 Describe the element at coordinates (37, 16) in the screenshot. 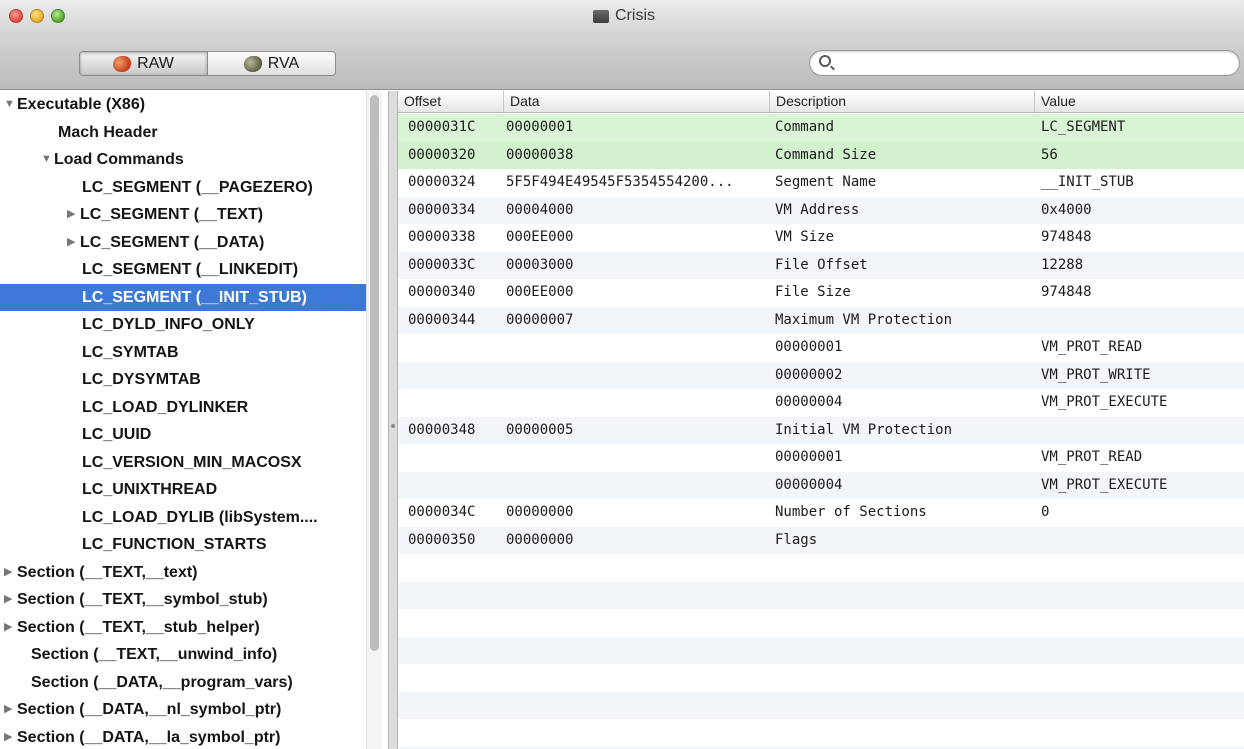

I see `minimize-window-button` at that location.